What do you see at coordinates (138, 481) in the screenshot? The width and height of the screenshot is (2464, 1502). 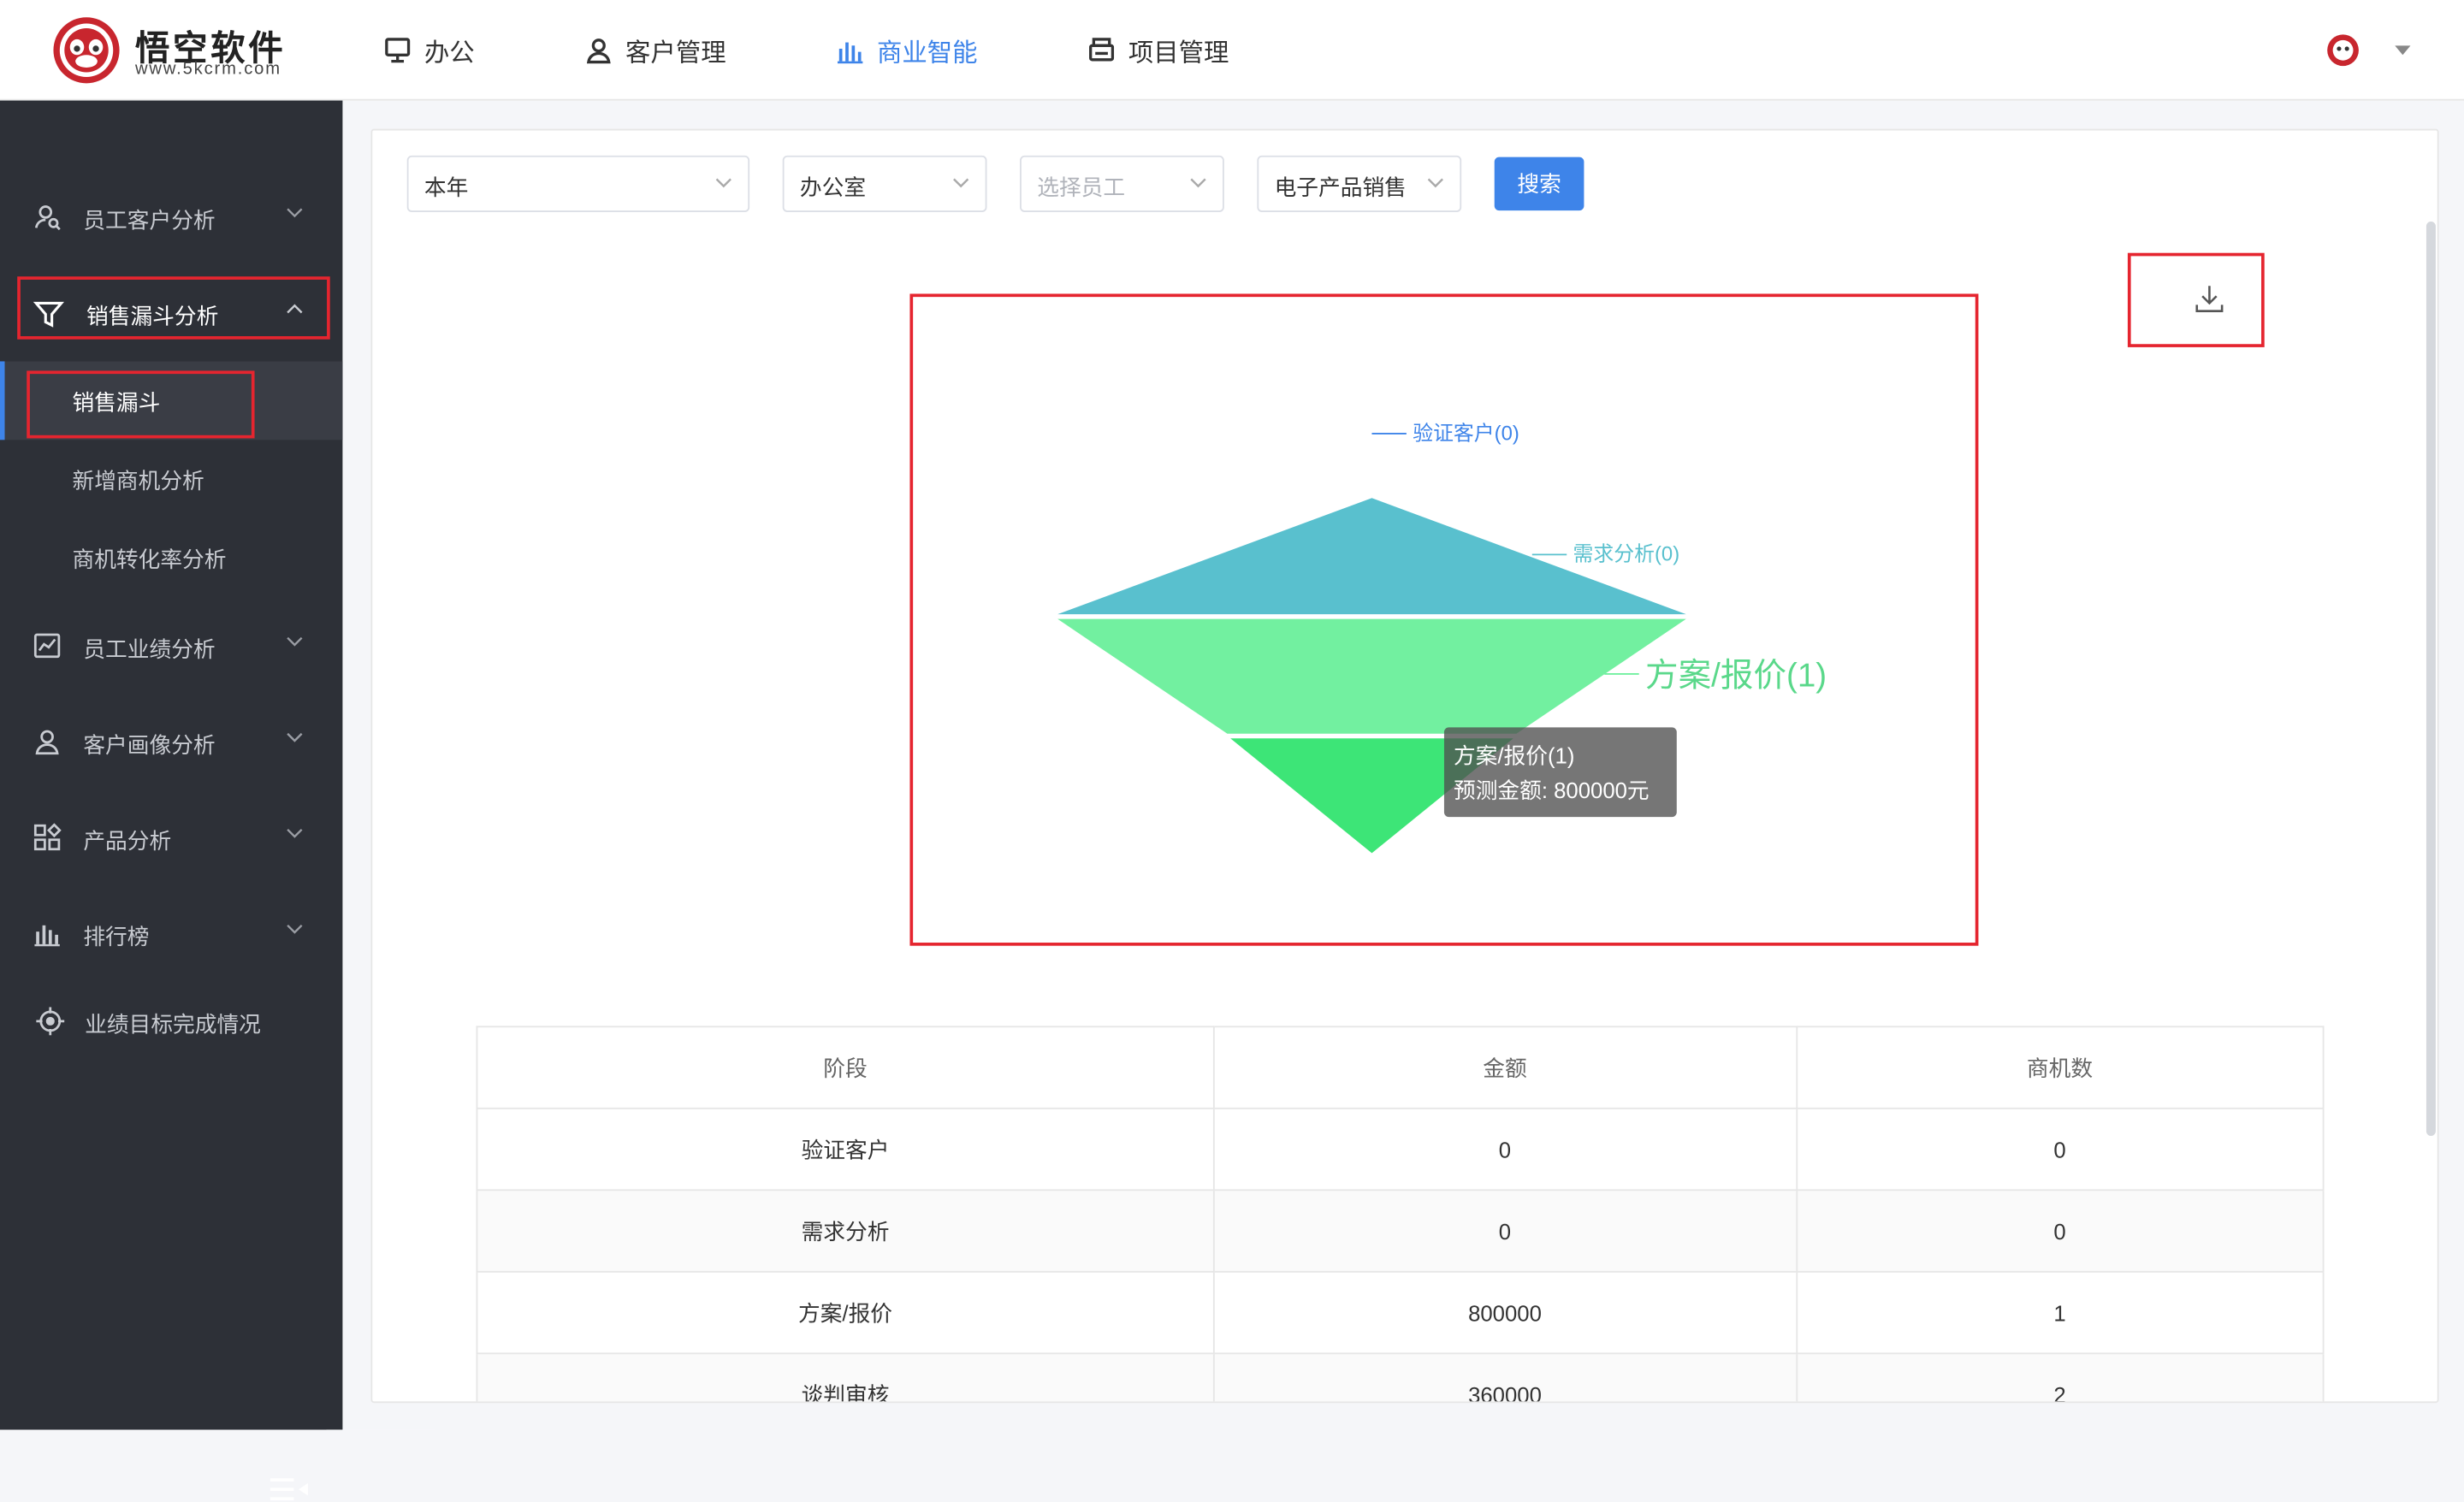 I see `sidebar-sub-label: 新增商机分析` at bounding box center [138, 481].